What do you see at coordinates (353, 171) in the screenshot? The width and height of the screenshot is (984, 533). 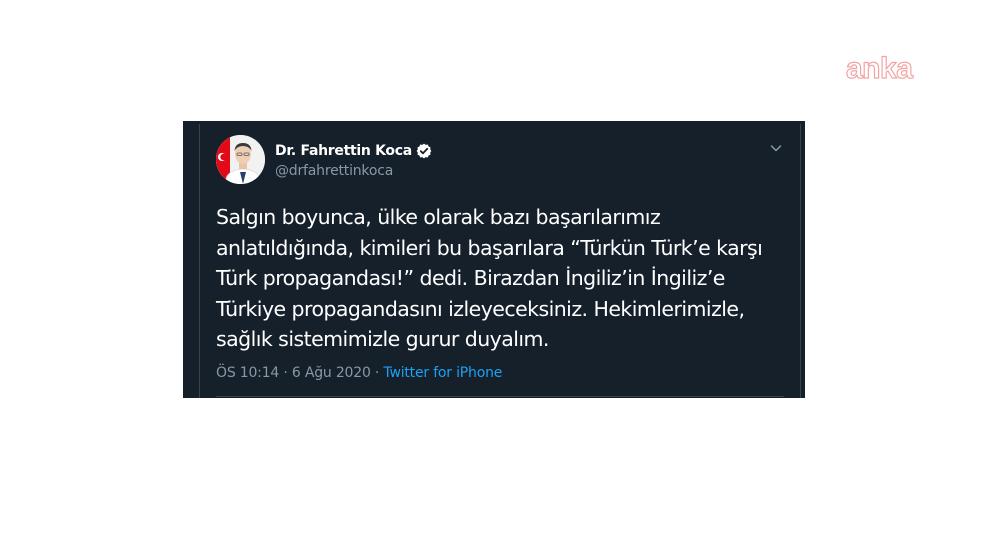 I see `handle: @drfahrettinkoca` at bounding box center [353, 171].